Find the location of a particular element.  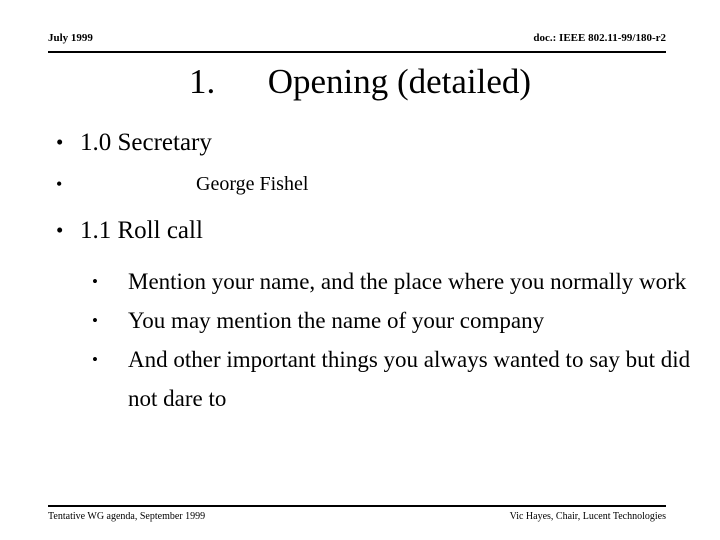

page-title: 1. Opening (detailed) is located at coordinates (360, 81).